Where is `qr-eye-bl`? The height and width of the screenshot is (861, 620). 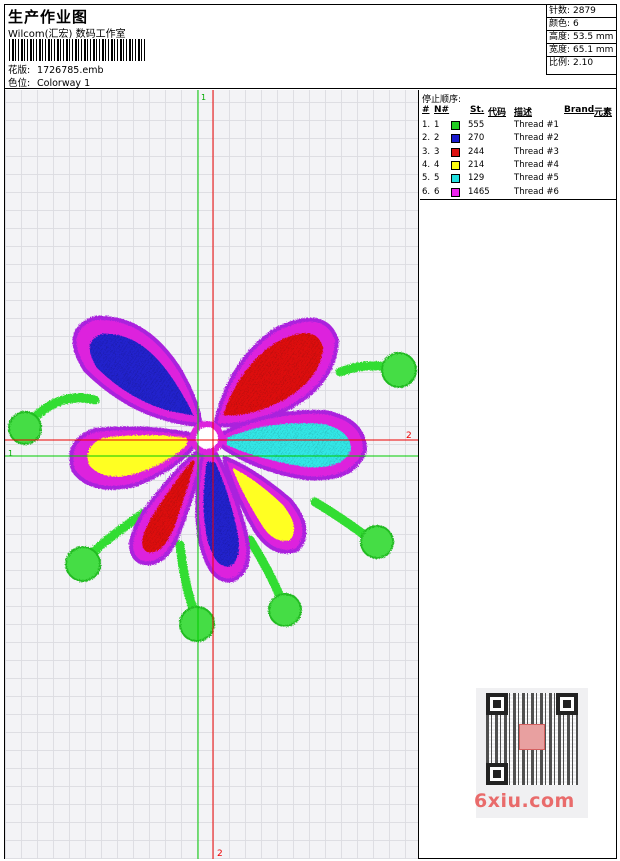
qr-eye-bl is located at coordinates (497, 774).